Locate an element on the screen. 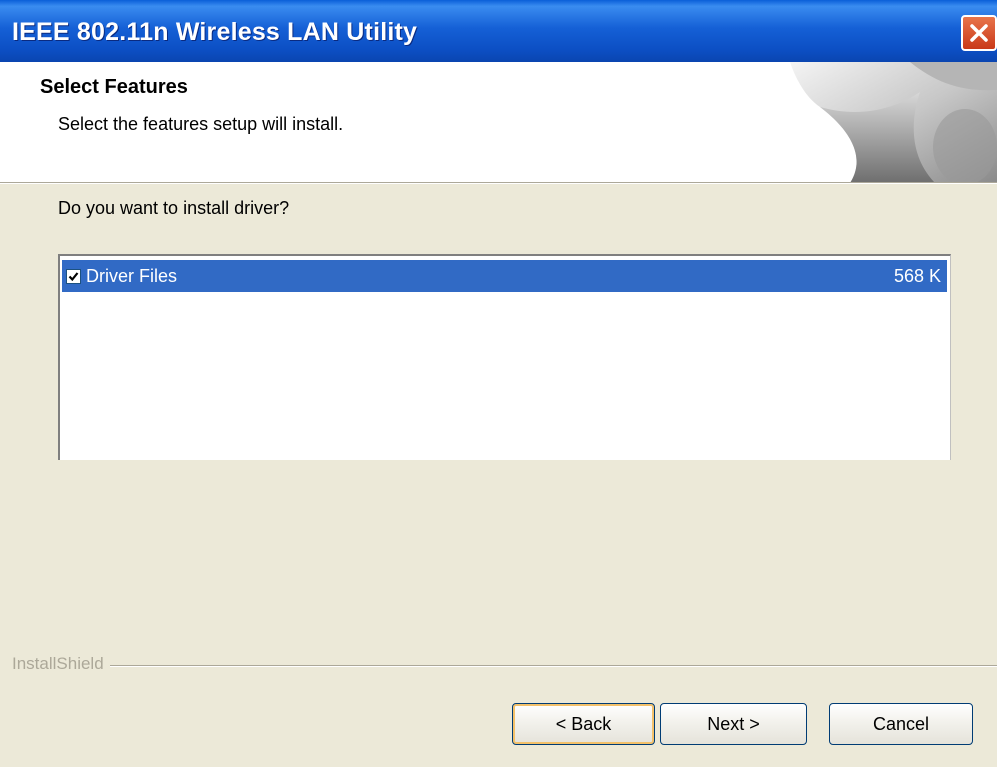 The width and height of the screenshot is (997, 767). close-icon is located at coordinates (979, 33).